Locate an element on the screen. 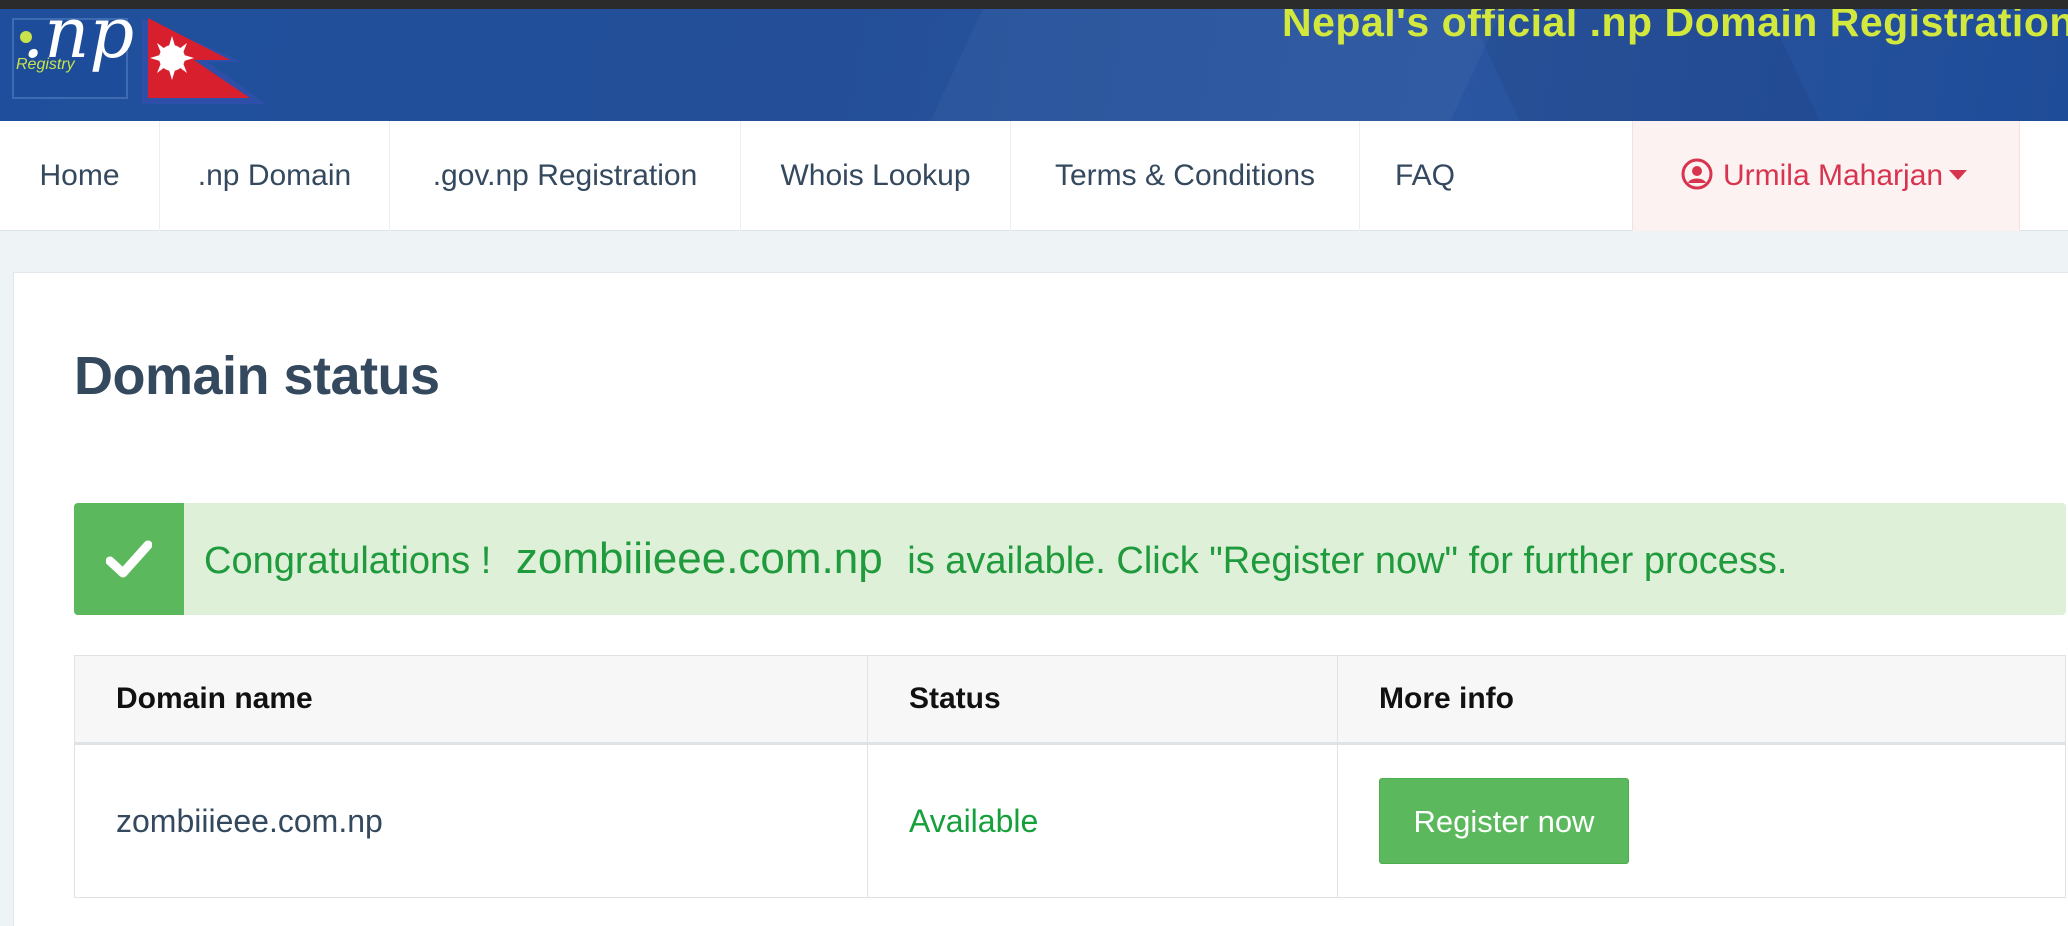 Image resolution: width=2068 pixels, height=926 pixels. cell-status: Available is located at coordinates (1102, 820).